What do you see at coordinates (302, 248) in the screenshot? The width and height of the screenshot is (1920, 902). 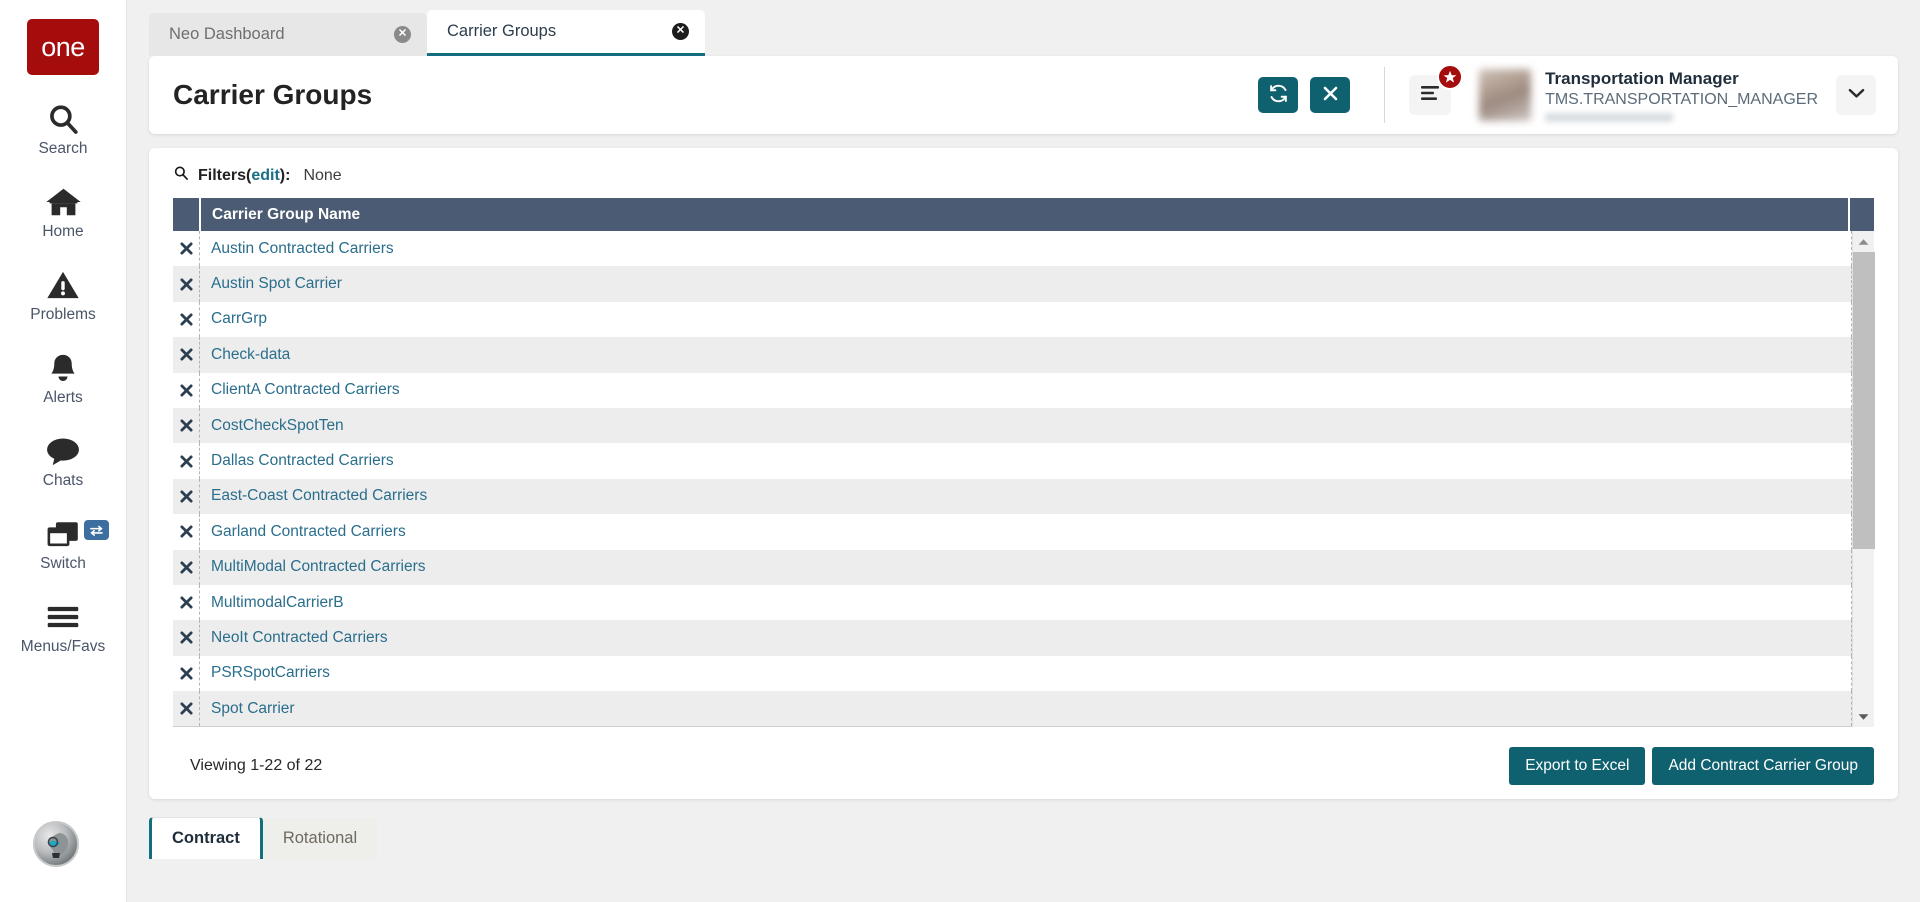 I see `carrier-group-link: Austin Contracted Carriers` at bounding box center [302, 248].